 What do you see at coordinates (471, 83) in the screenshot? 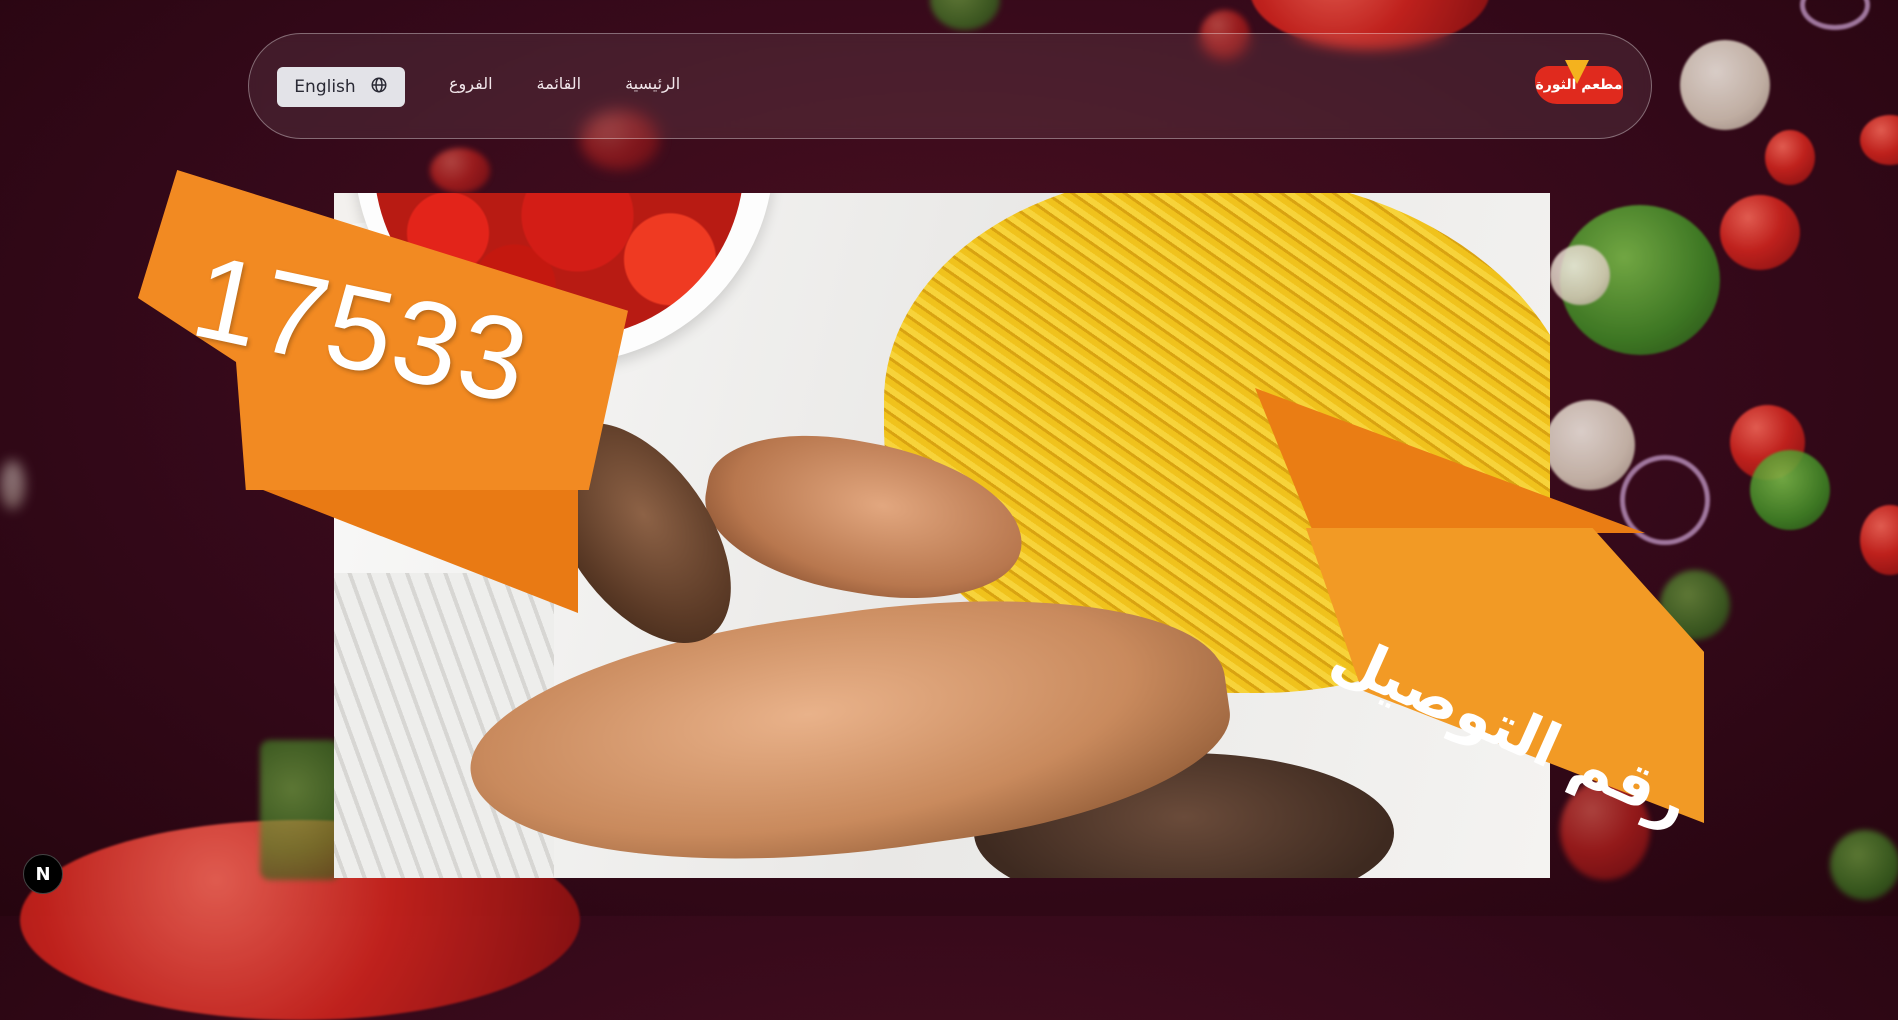
I see `nav-link-branches: الفروع` at bounding box center [471, 83].